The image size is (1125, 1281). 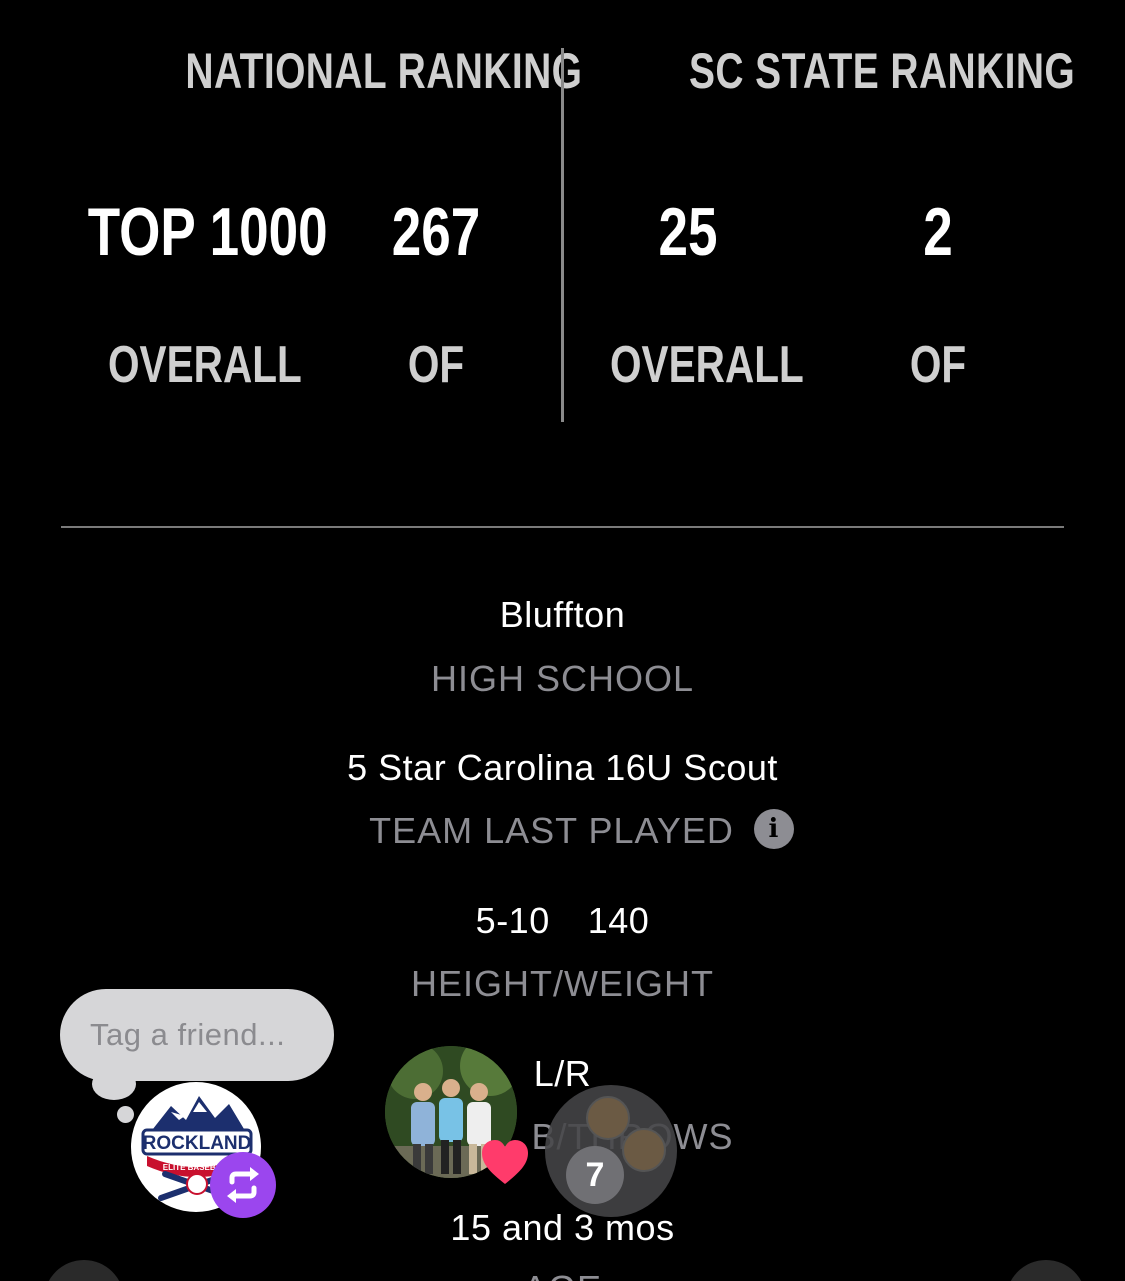 What do you see at coordinates (562, 527) in the screenshot?
I see `section-divider` at bounding box center [562, 527].